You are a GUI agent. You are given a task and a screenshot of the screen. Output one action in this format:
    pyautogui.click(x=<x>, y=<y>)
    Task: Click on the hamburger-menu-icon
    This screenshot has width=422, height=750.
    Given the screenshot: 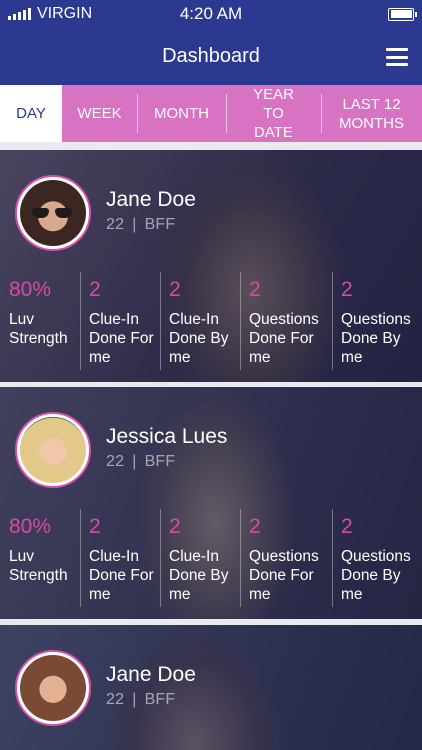 What is the action you would take?
    pyautogui.click(x=397, y=57)
    